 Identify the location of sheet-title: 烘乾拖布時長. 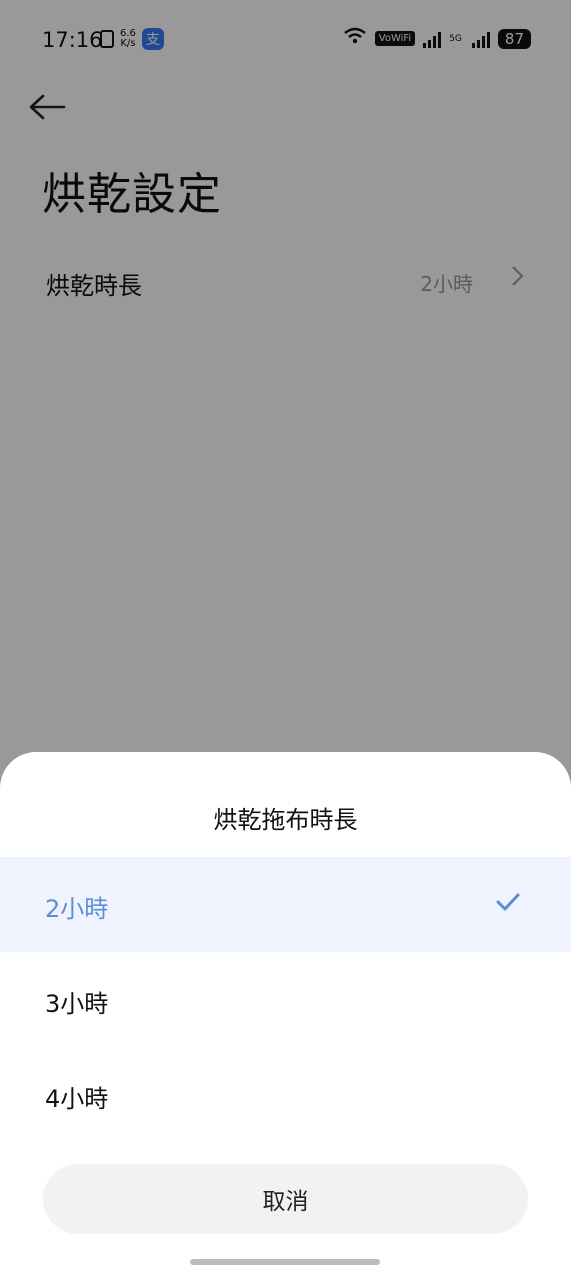
(285, 820).